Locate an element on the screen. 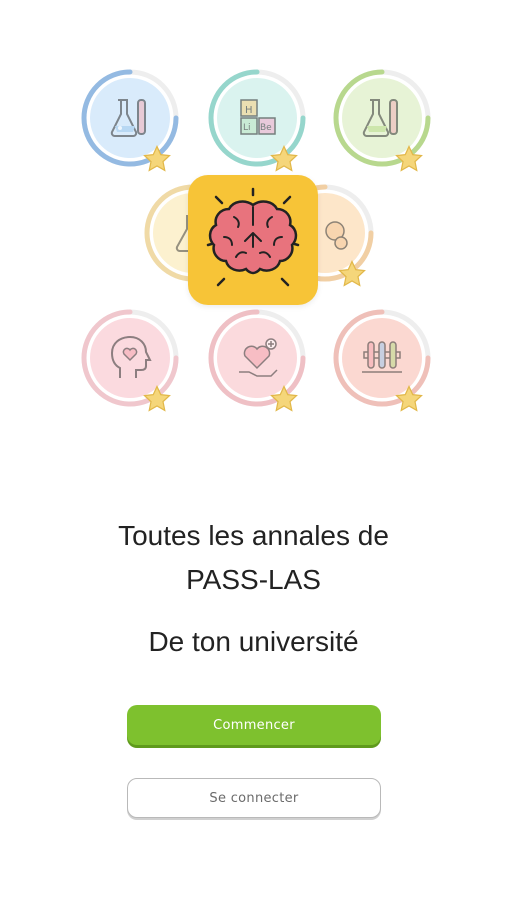 The image size is (507, 900). headline-line-2: PASS-LAS is located at coordinates (253, 579).